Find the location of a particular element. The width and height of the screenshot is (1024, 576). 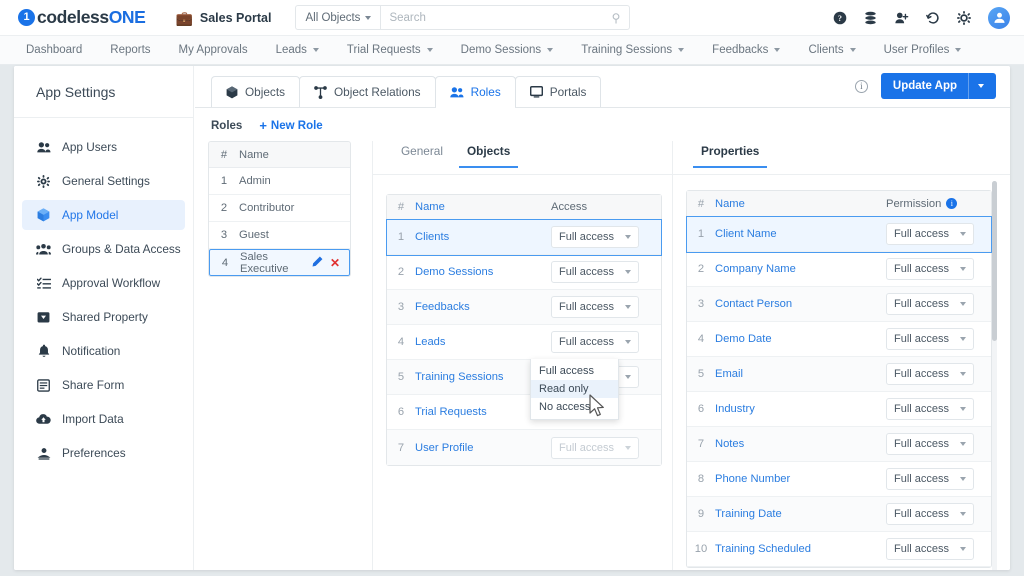

row-name: Demo Sessions is located at coordinates (483, 272).